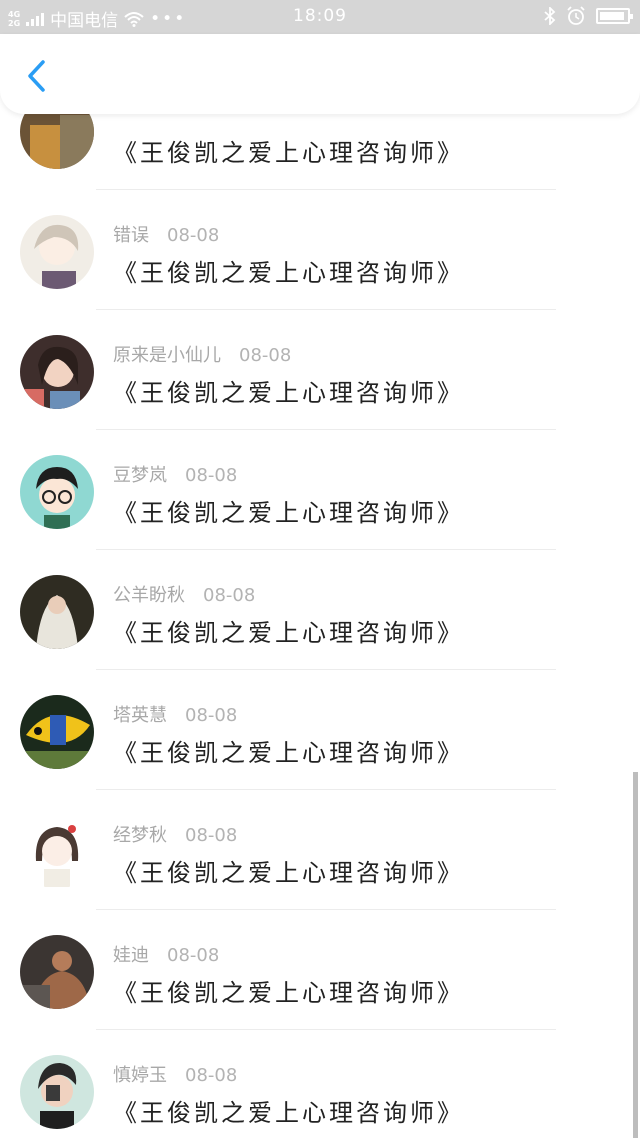 This screenshot has height=1138, width=640. What do you see at coordinates (320, 74) in the screenshot?
I see `header-bar` at bounding box center [320, 74].